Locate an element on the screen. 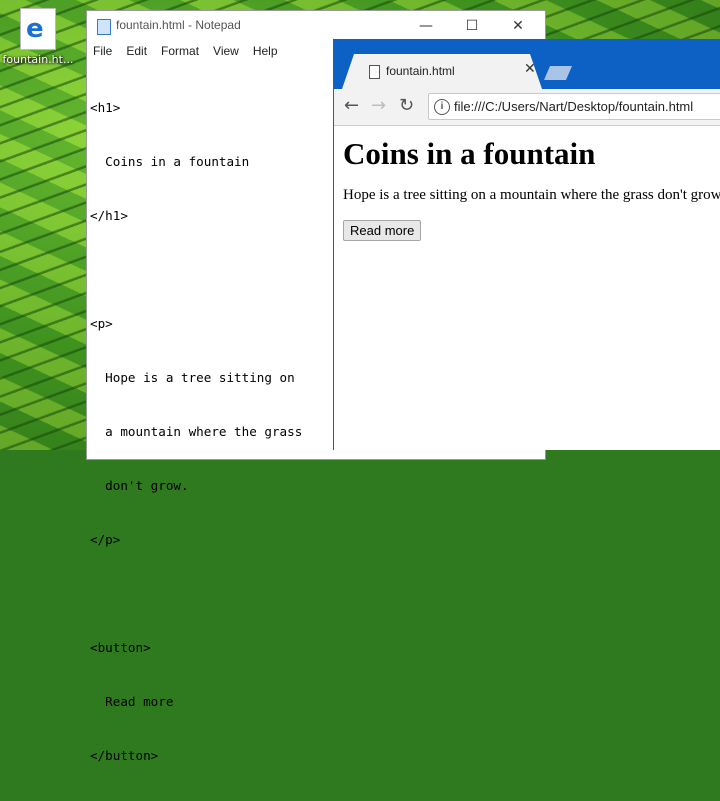  document-icon is located at coordinates (374, 72).